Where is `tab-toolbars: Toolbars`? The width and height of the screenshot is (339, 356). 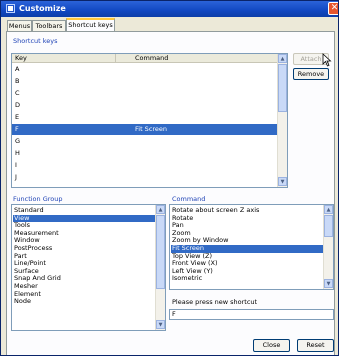
tab-toolbars: Toolbars is located at coordinates (49, 25).